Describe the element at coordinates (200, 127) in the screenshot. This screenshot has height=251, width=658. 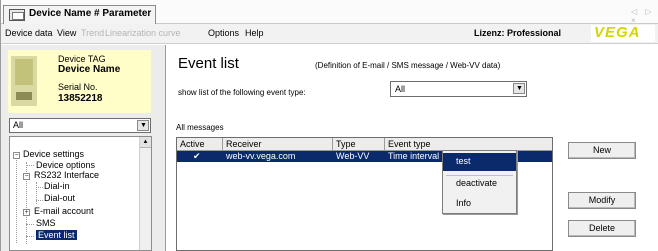
I see `messages-group-label: All messages` at that location.